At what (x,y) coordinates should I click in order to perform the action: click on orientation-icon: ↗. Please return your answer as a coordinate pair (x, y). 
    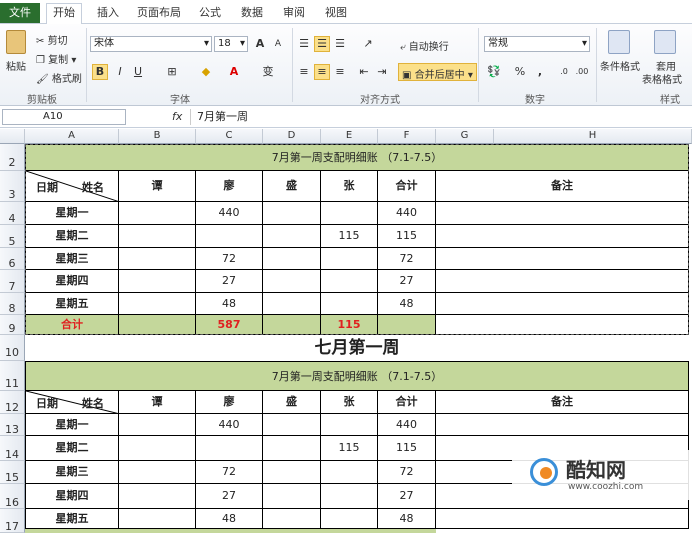
    Looking at the image, I should click on (368, 44).